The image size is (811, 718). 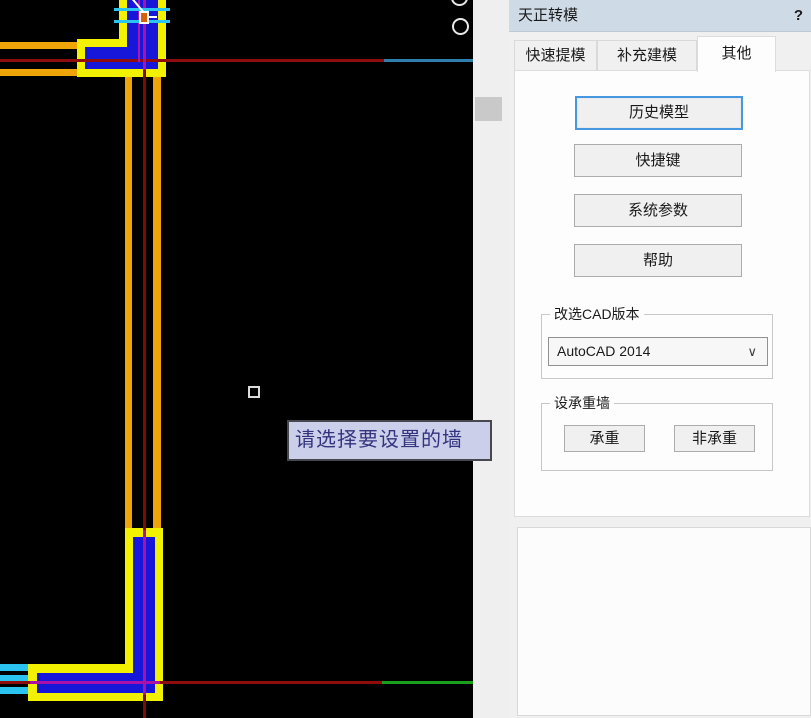 What do you see at coordinates (658, 210) in the screenshot?
I see `system-params-button: 系统参数` at bounding box center [658, 210].